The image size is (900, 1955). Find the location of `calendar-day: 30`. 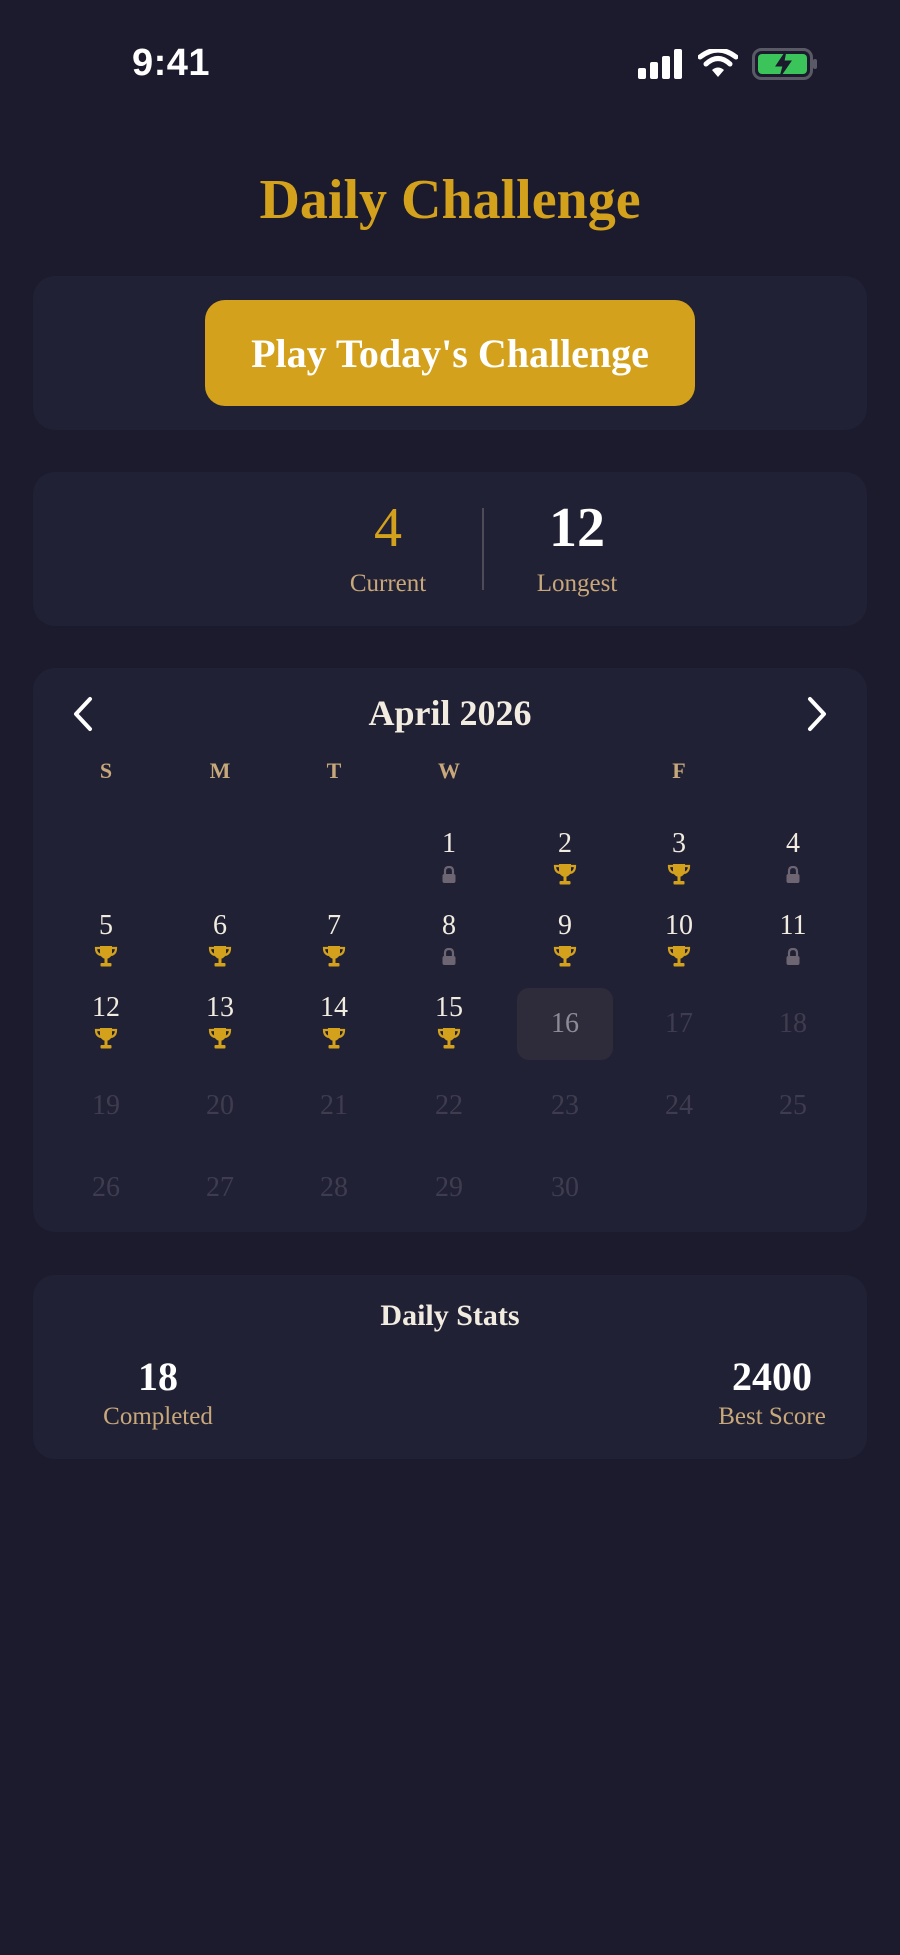

calendar-day: 30 is located at coordinates (565, 1188).